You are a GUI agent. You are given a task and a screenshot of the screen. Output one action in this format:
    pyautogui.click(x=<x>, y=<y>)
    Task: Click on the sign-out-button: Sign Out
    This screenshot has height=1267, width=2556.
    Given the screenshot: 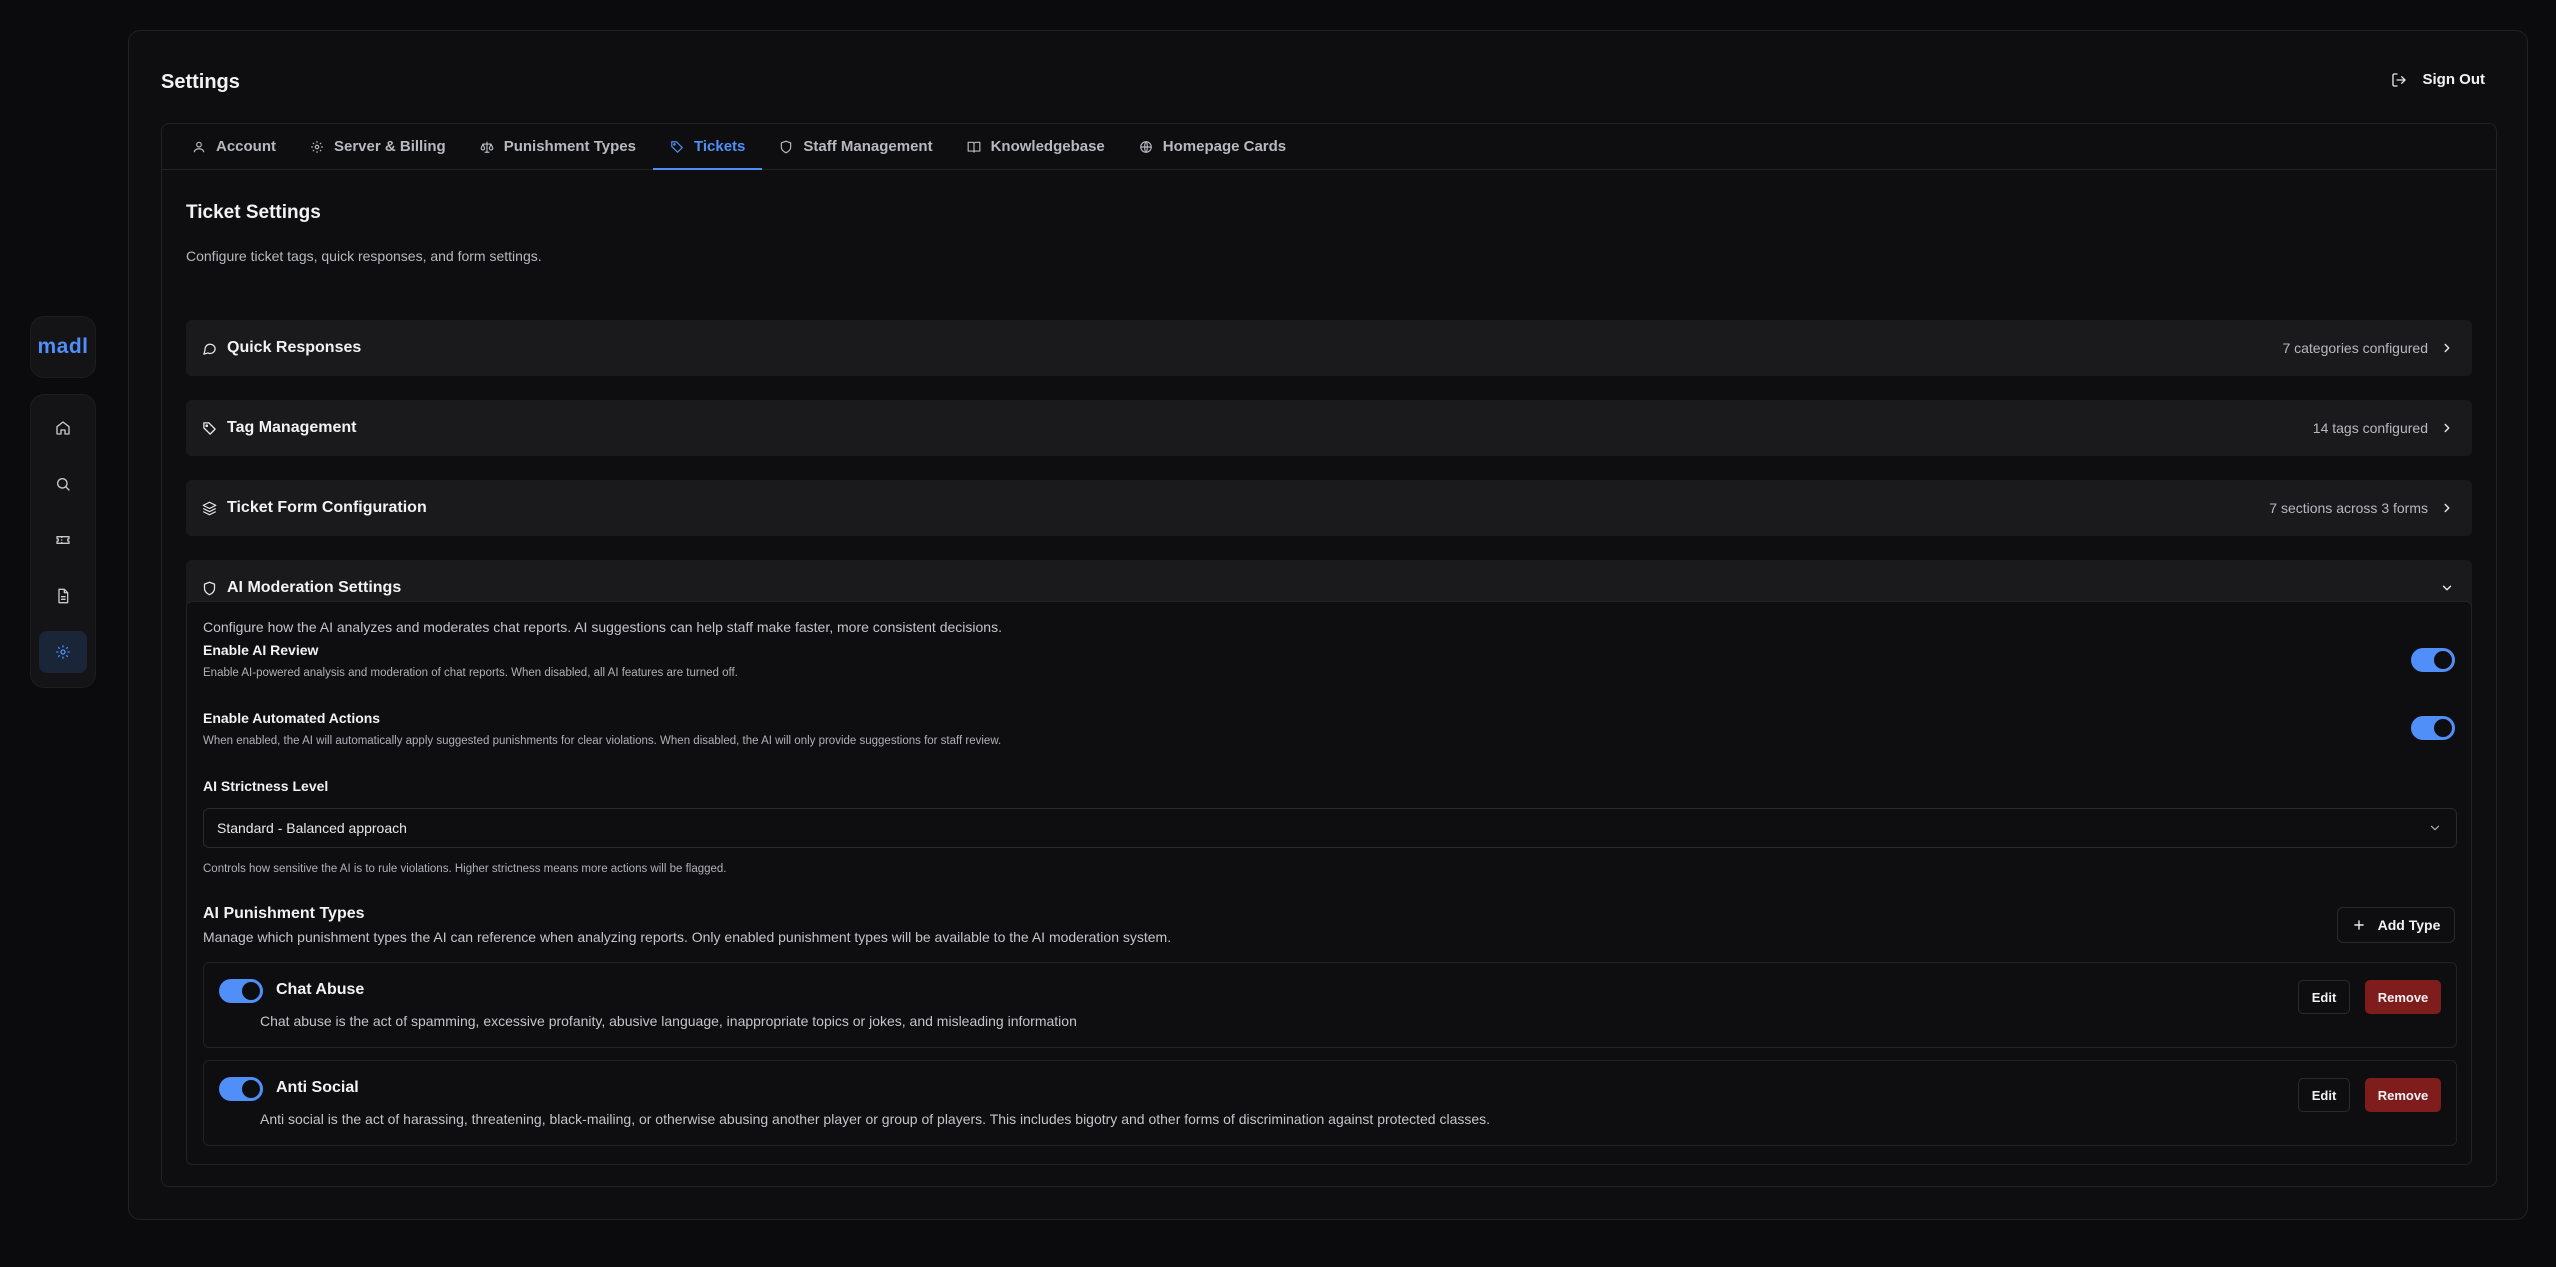 What is the action you would take?
    pyautogui.click(x=2438, y=79)
    